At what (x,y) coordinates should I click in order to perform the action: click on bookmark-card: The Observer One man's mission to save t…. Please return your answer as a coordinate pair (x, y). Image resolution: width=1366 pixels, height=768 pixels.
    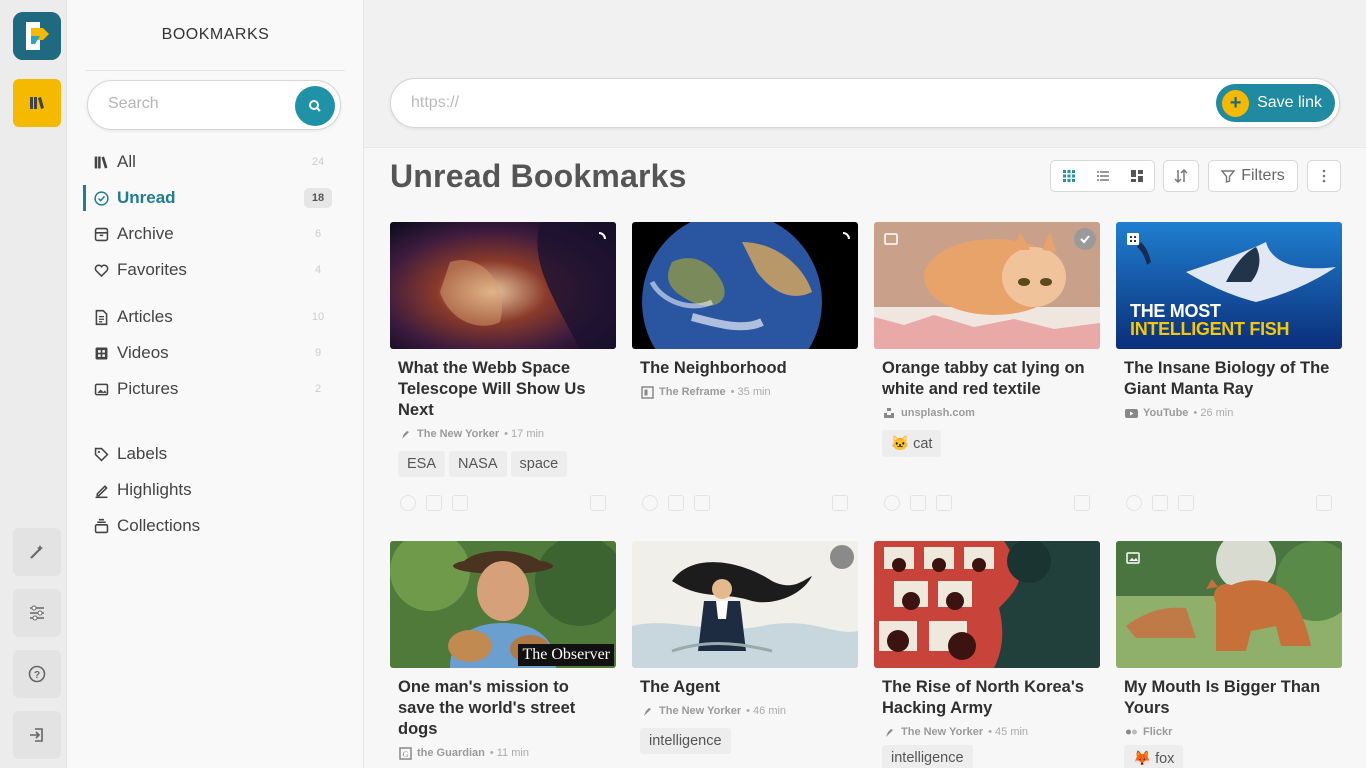
    Looking at the image, I should click on (503, 650).